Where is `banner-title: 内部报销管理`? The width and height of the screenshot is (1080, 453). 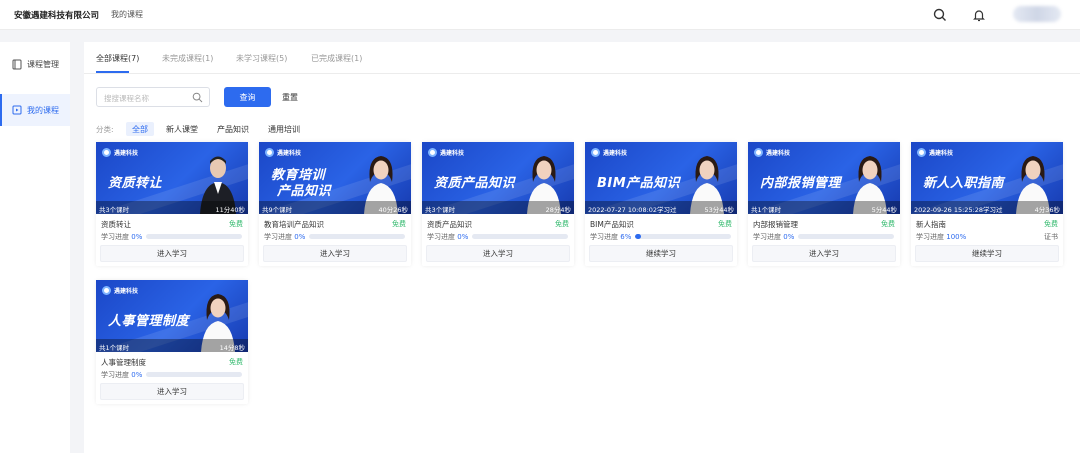
banner-title: 内部报销管理 is located at coordinates (801, 183).